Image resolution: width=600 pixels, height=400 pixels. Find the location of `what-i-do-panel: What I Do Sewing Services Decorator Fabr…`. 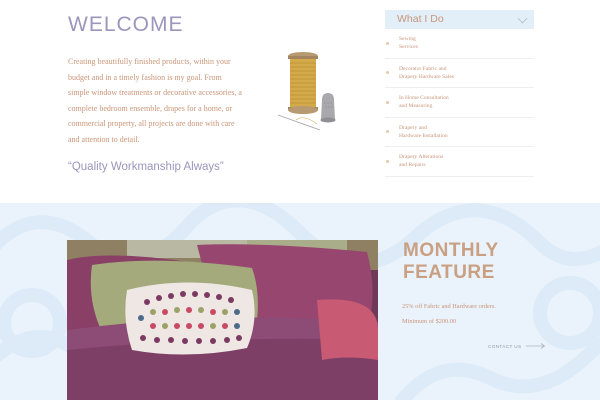

what-i-do-panel: What I Do Sewing Services Decorator Fabr… is located at coordinates (459, 93).